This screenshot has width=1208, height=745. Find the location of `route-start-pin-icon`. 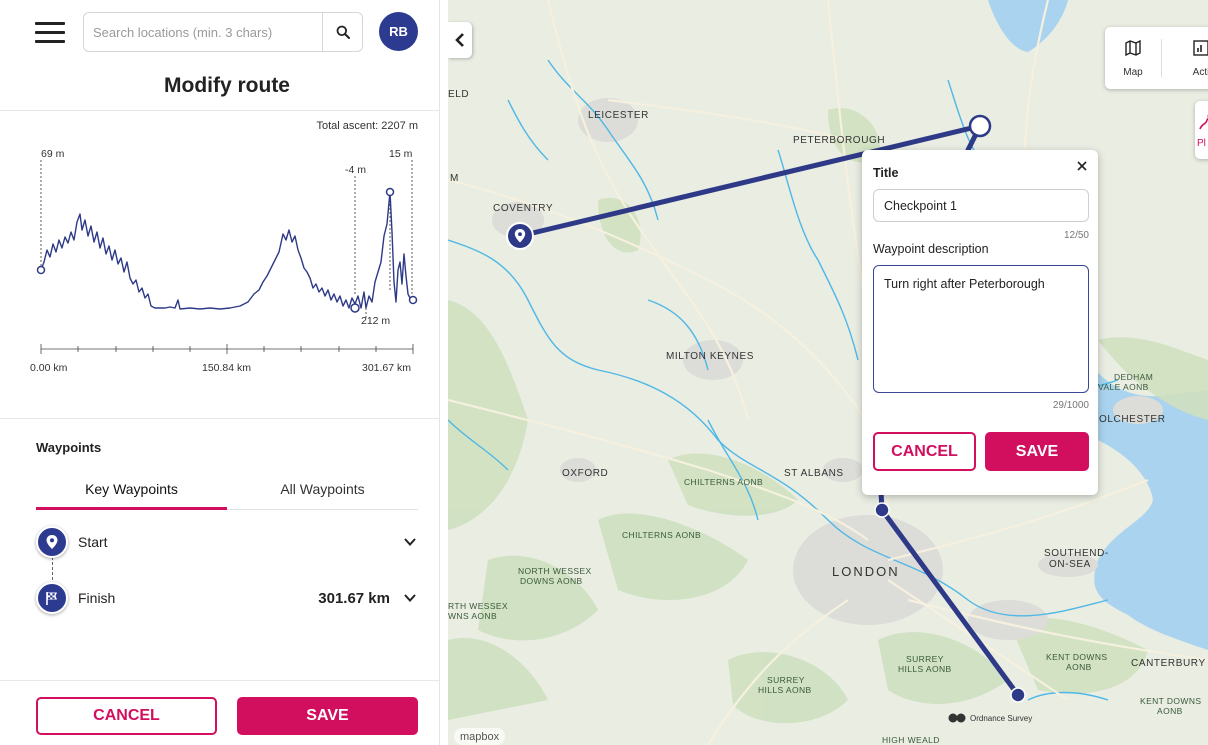

route-start-pin-icon is located at coordinates (520, 236).